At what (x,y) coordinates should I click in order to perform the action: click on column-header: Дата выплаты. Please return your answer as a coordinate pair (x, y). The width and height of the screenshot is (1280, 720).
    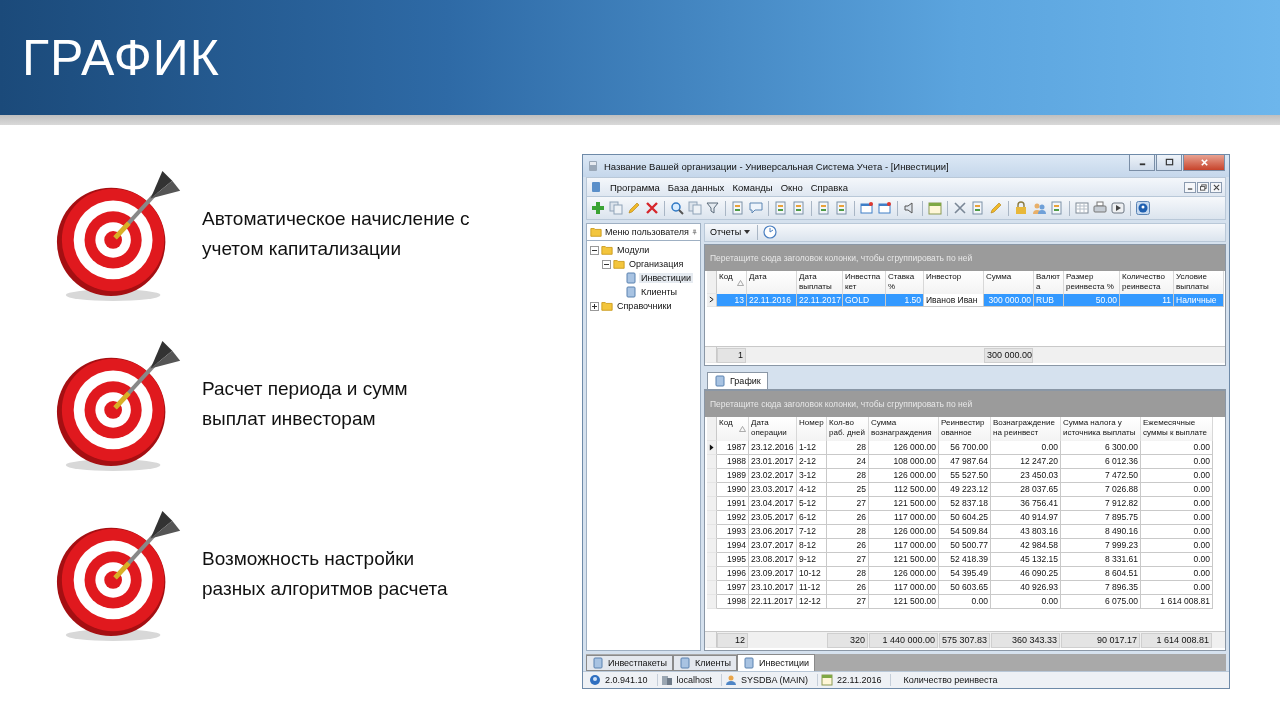
    Looking at the image, I should click on (820, 282).